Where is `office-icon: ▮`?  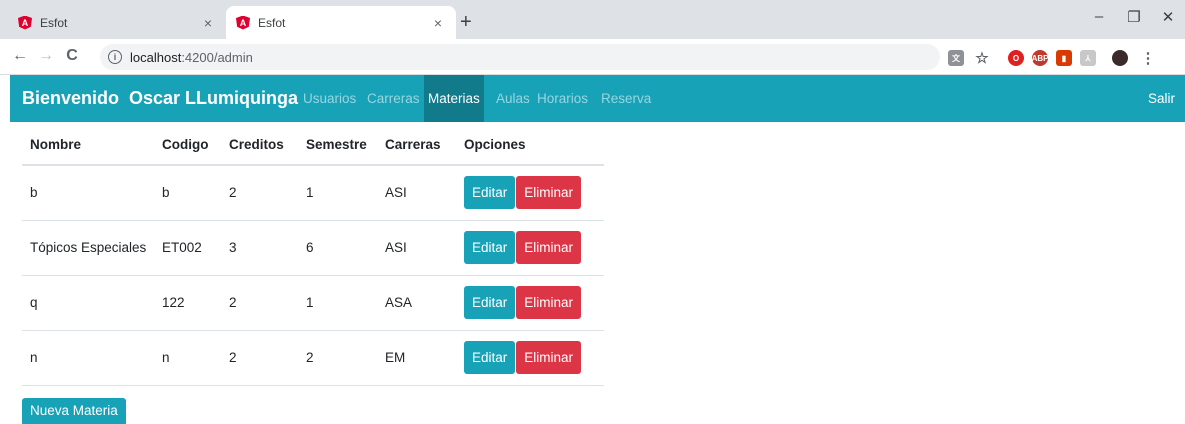
office-icon: ▮ is located at coordinates (1064, 58).